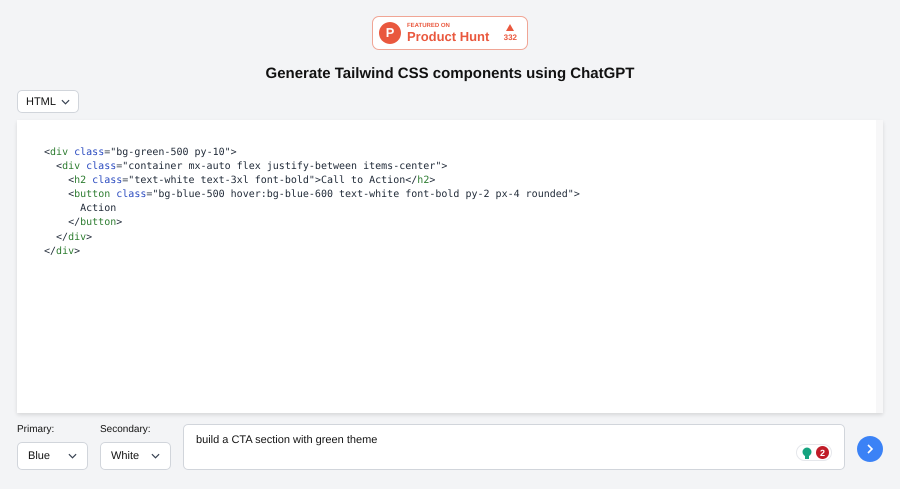  I want to click on secondary-color-select: White, so click(135, 456).